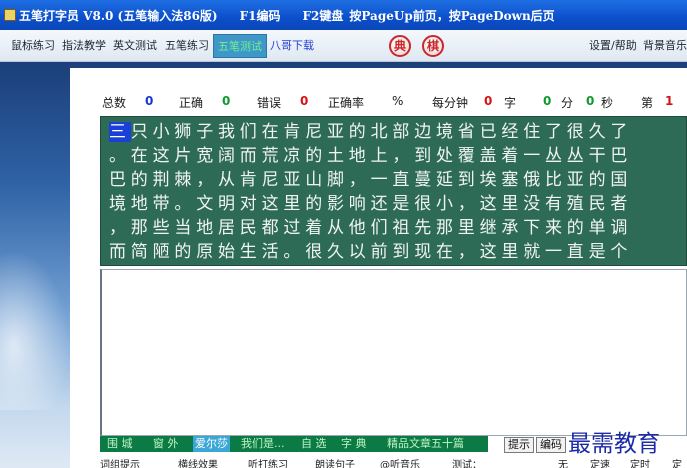  What do you see at coordinates (371, 252) in the screenshot?
I see `text-line: 而简陋的原始生活。很久以前到现在，这里就一直是个` at bounding box center [371, 252].